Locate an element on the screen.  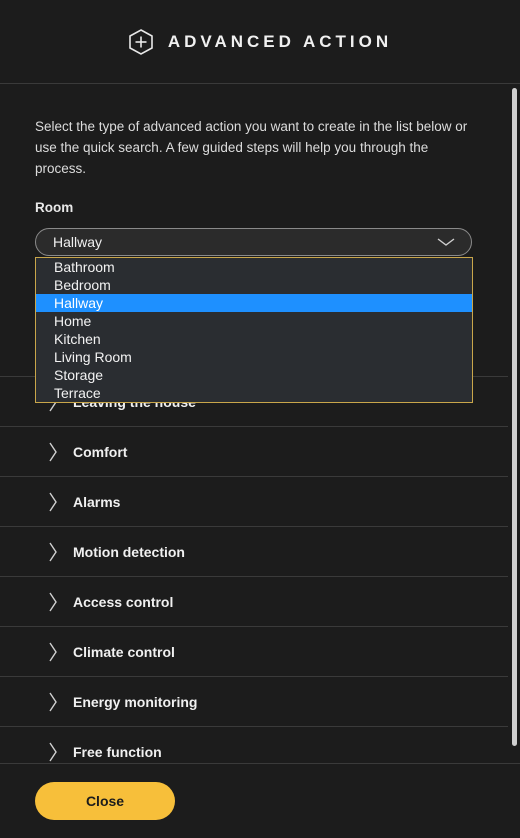
dialog-header: ADVANCED ACTION is located at coordinates (260, 42).